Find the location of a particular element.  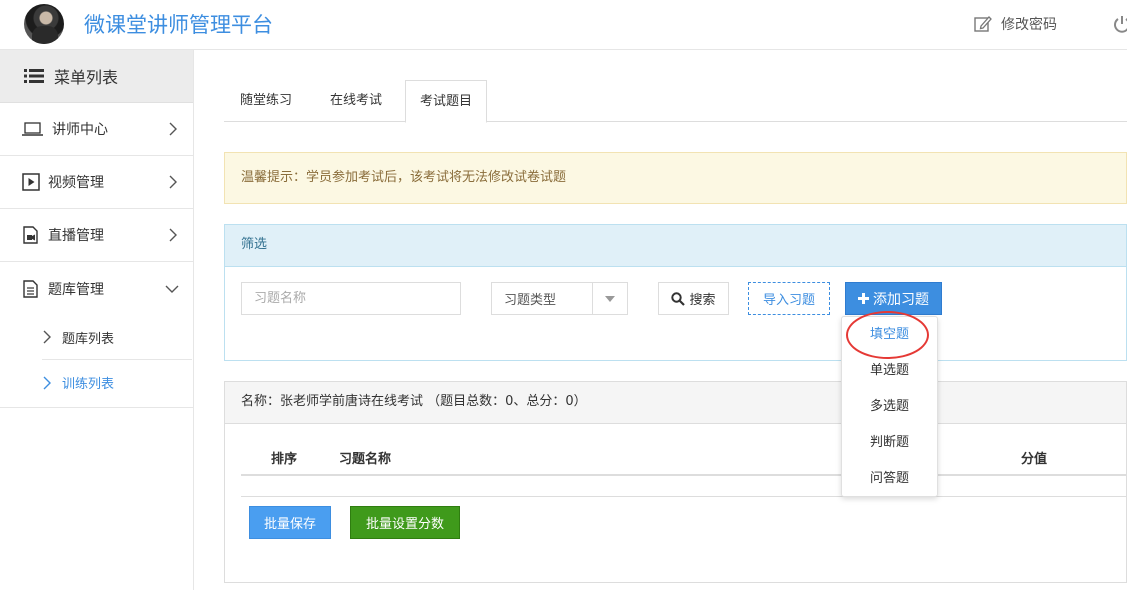

question-type-select: 习题类型 is located at coordinates (559, 298).